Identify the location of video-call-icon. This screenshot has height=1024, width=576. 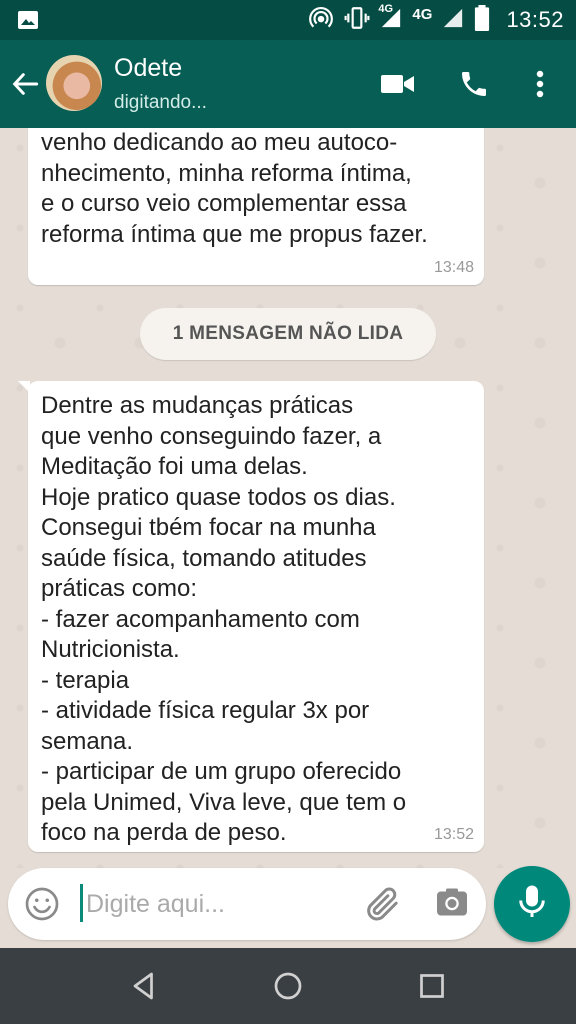
(398, 84).